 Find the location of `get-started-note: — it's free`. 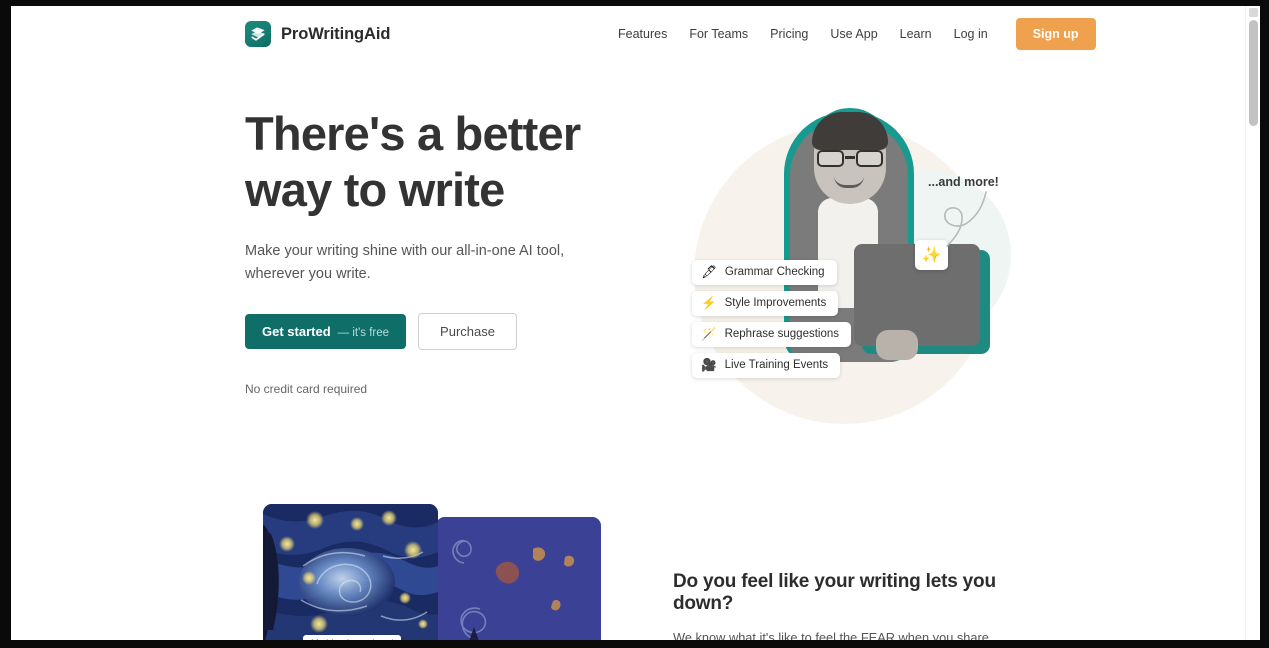

get-started-note: — it's free is located at coordinates (363, 333).